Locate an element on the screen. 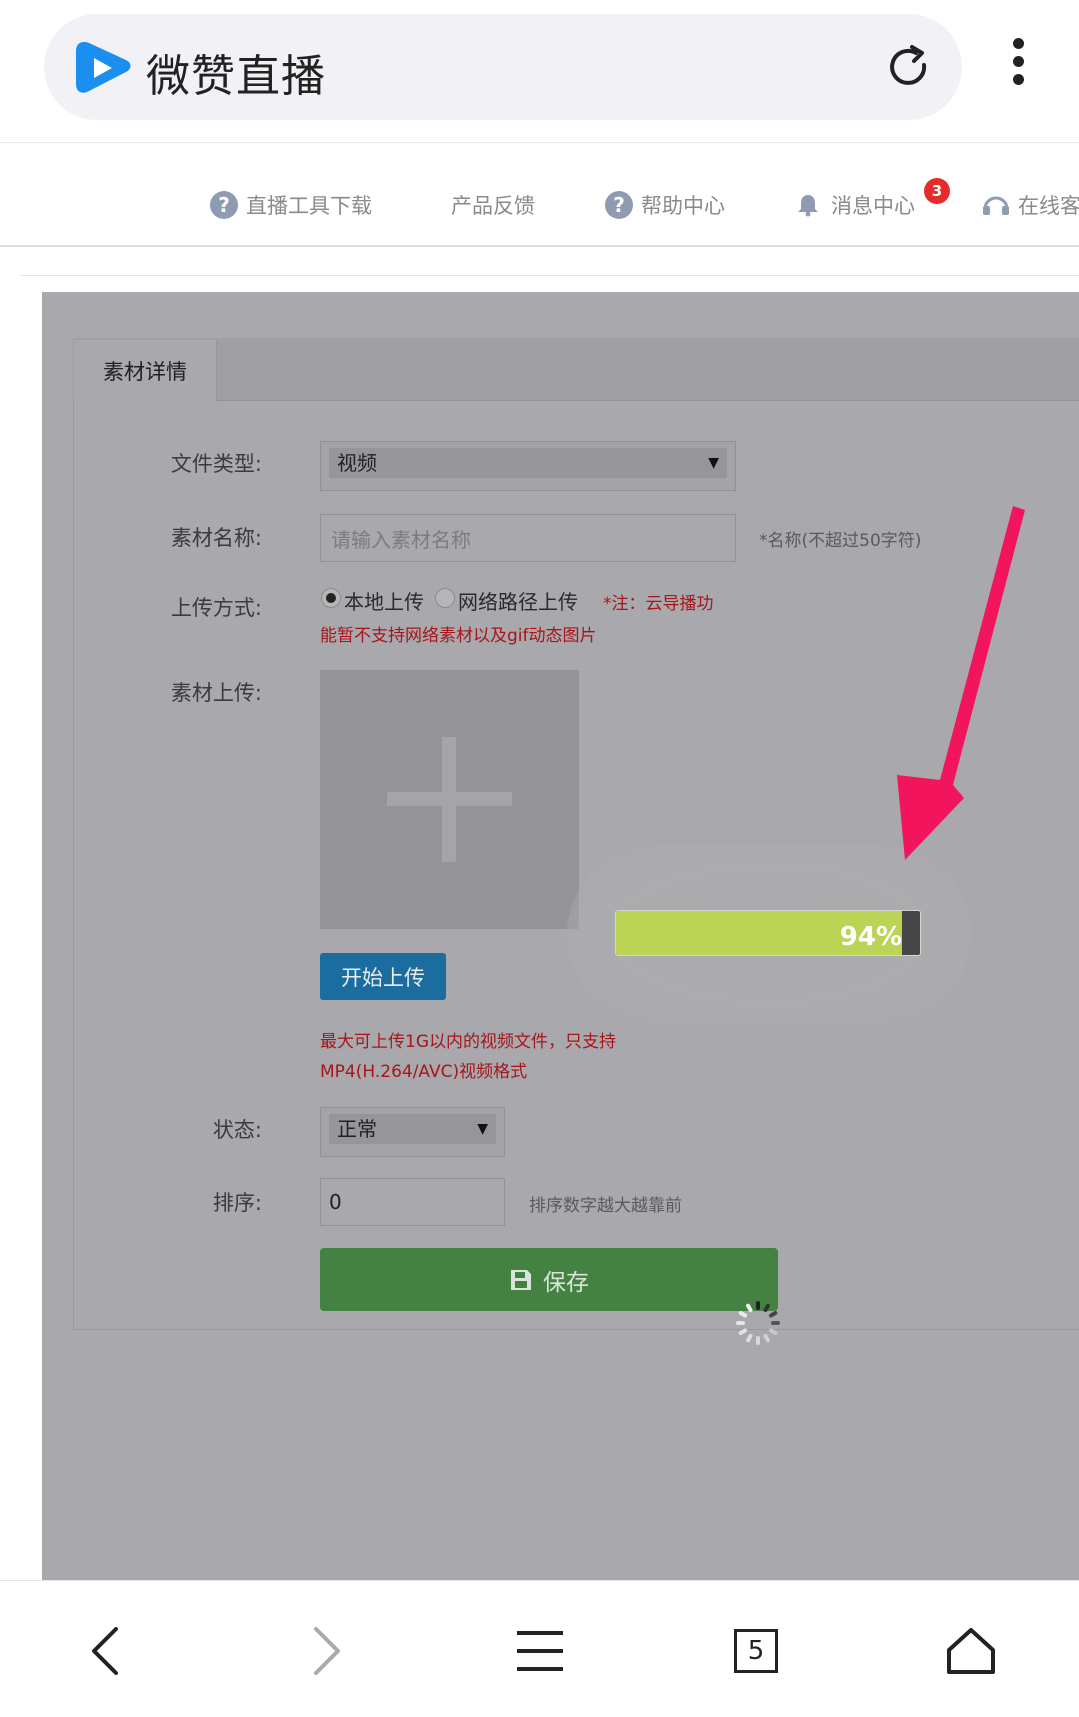 Image resolution: width=1079 pixels, height=1717 pixels. site-nav: ? 直播工具下载 产品反馈 ? 帮助中心 消息中心 在线客 is located at coordinates (539, 207).